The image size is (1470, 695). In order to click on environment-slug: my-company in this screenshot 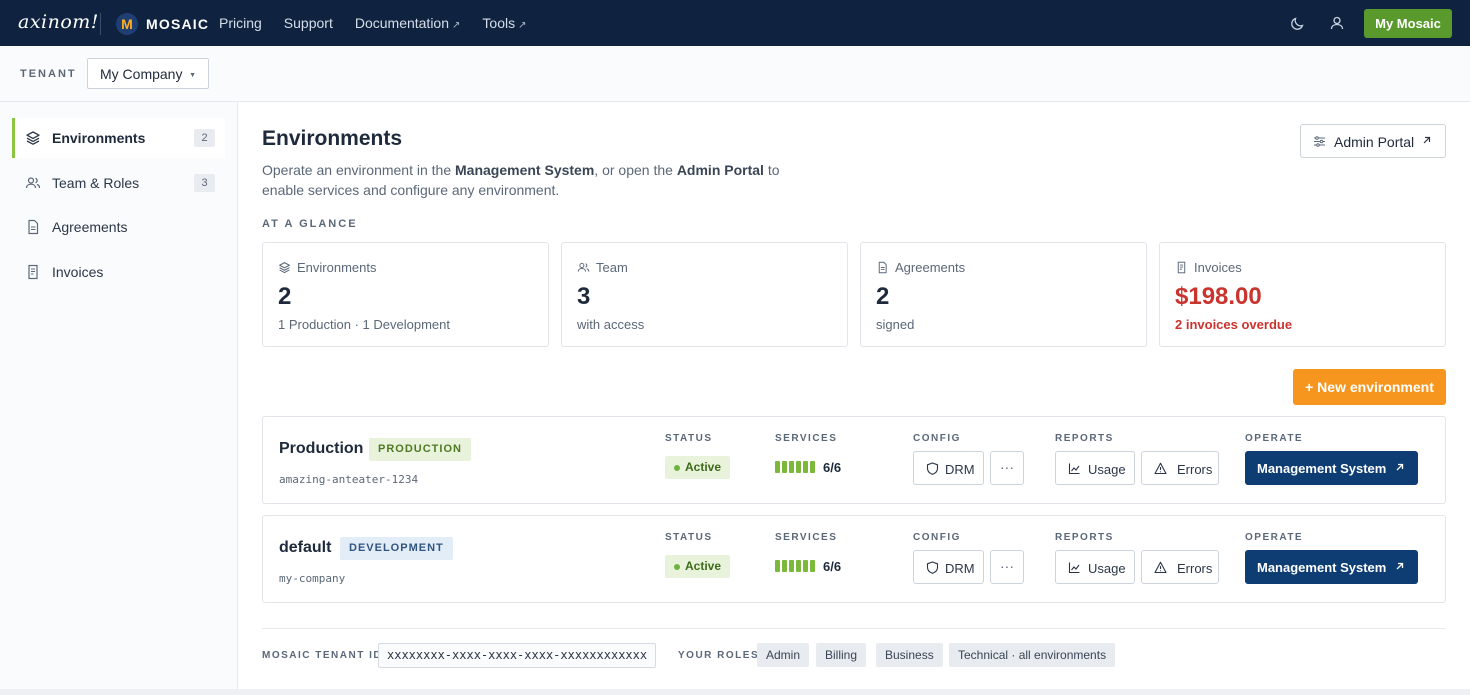, I will do `click(312, 578)`.